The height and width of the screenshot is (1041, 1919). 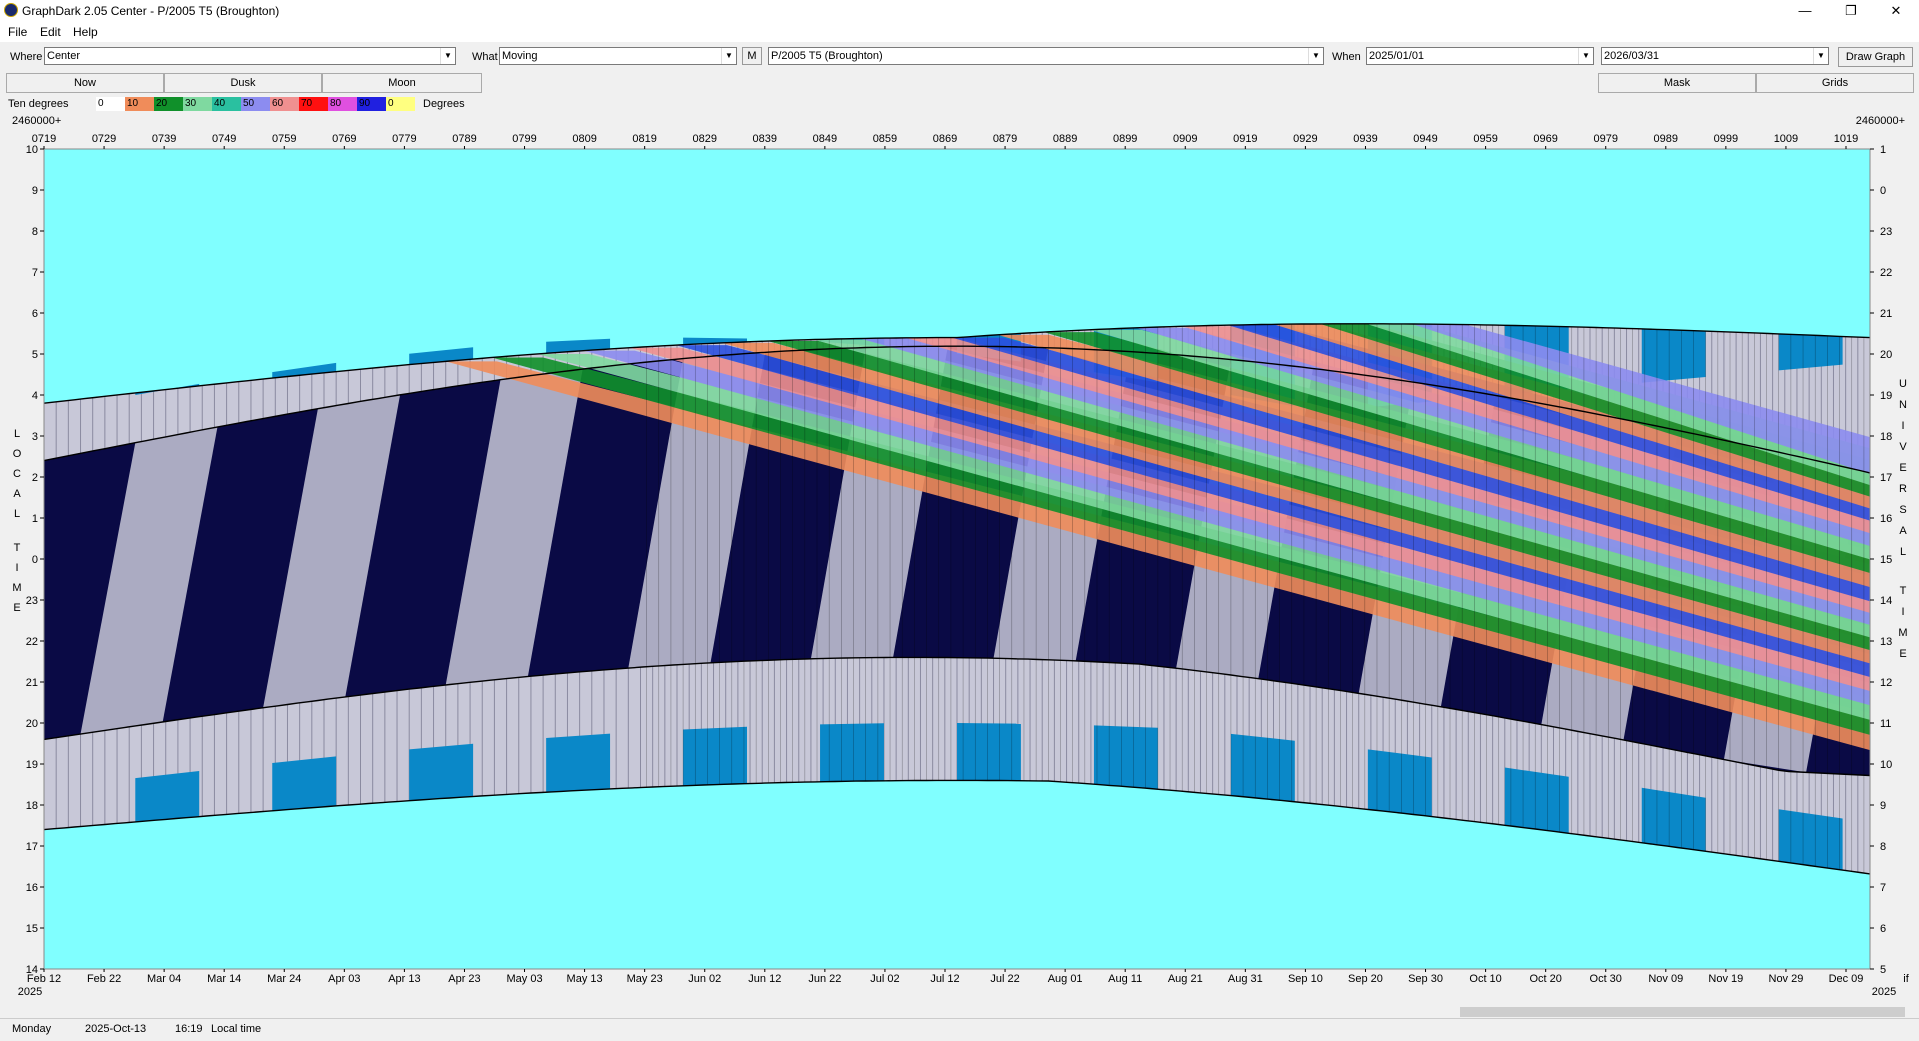 What do you see at coordinates (1125, 979) in the screenshot?
I see `date-tick-label: Aug 11` at bounding box center [1125, 979].